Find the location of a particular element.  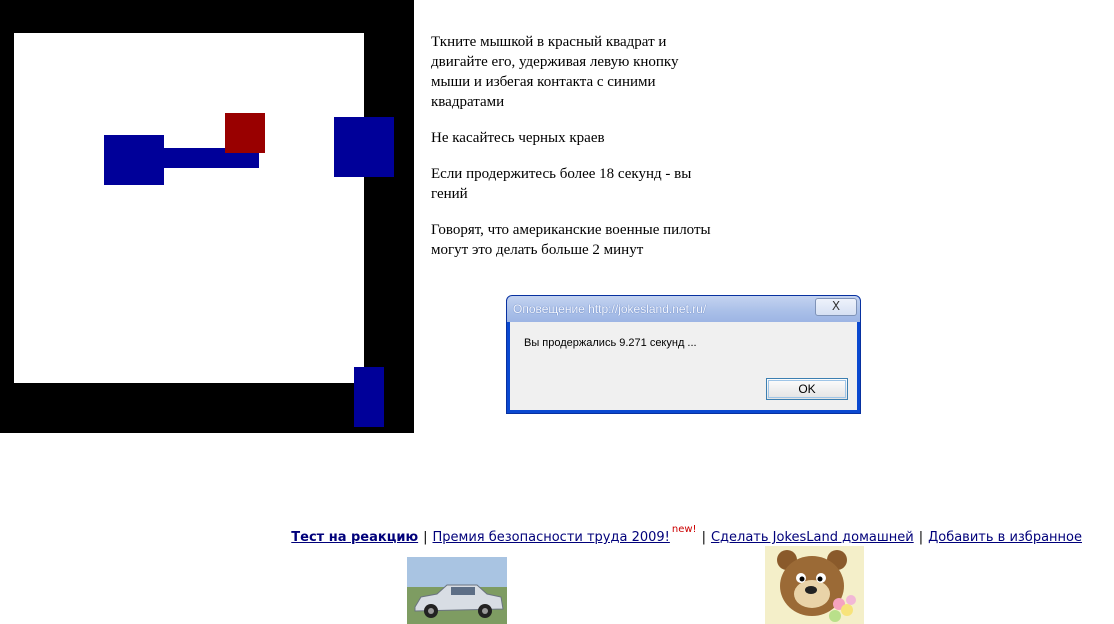

alert-titlebar: Оповещение http://jokesland.net.ru/ X is located at coordinates (683, 309).